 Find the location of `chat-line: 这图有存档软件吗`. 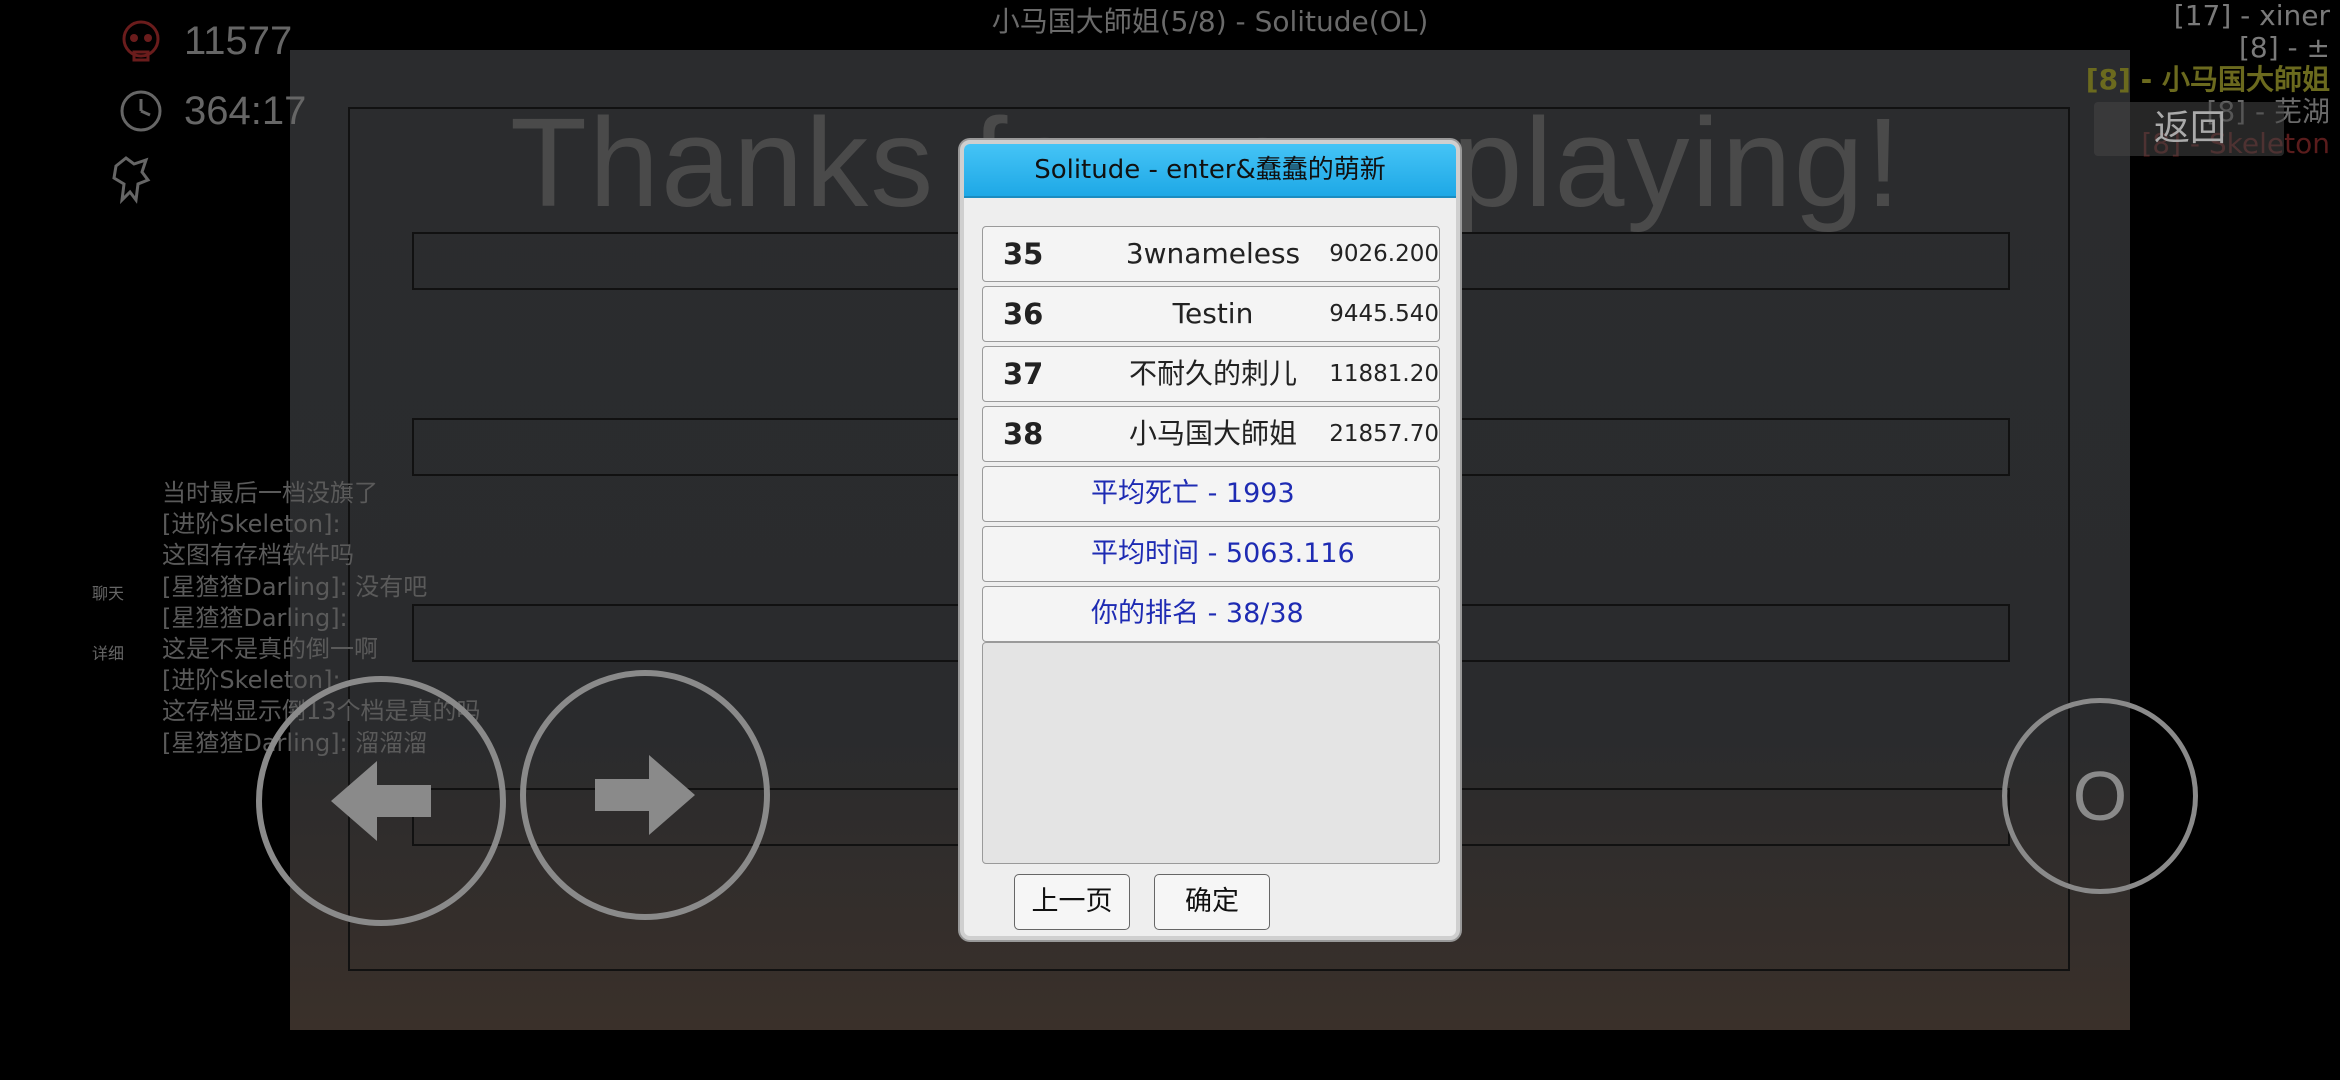

chat-line: 这图有存档软件吗 is located at coordinates (258, 555).